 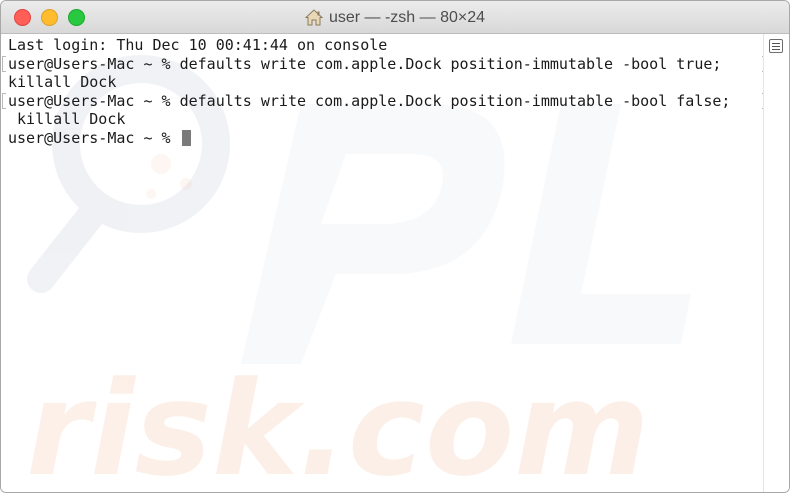 I want to click on text-cursor, so click(x=186, y=137).